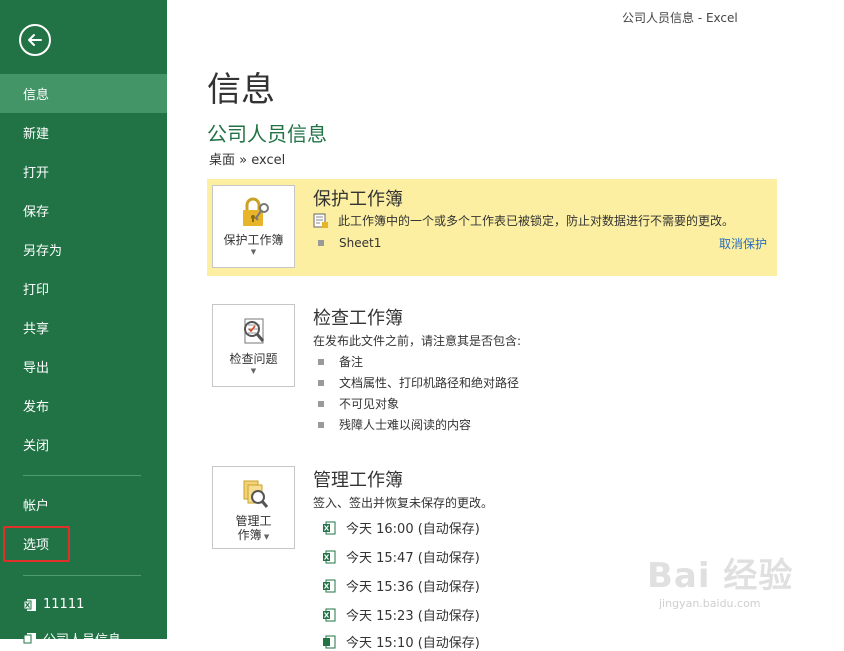 This screenshot has width=844, height=651. Describe the element at coordinates (720, 576) in the screenshot. I see `watermark-logo-text: Bai 经验` at that location.